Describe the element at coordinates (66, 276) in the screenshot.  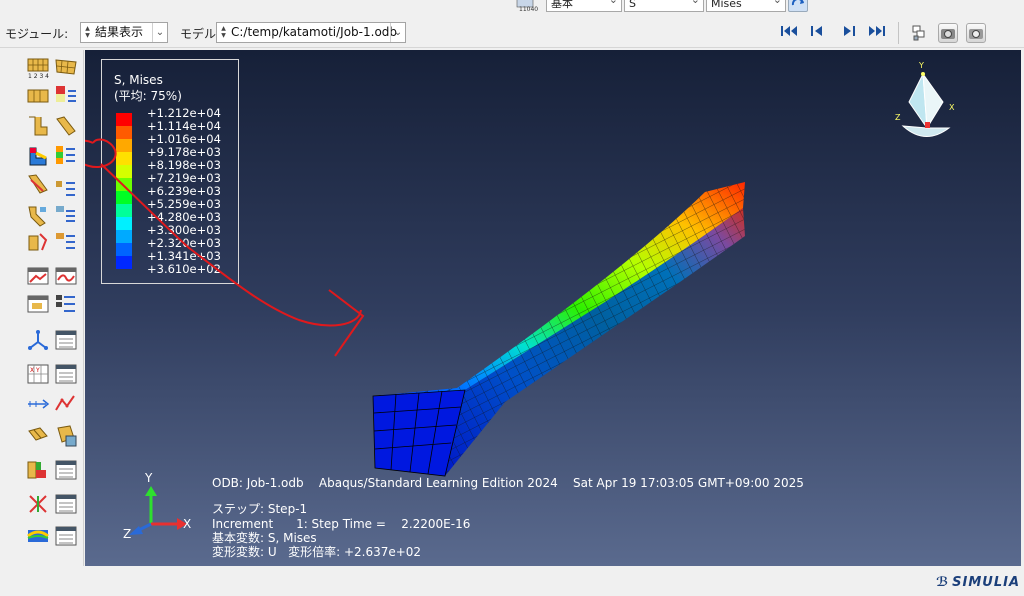
I see `animate-harmonic-icon` at that location.